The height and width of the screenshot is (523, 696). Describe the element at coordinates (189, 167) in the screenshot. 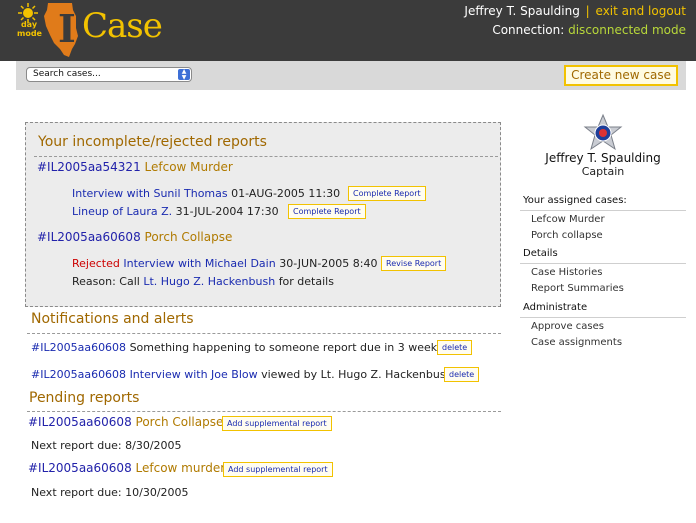

I see `case-name-link: Lefcow Murder` at that location.